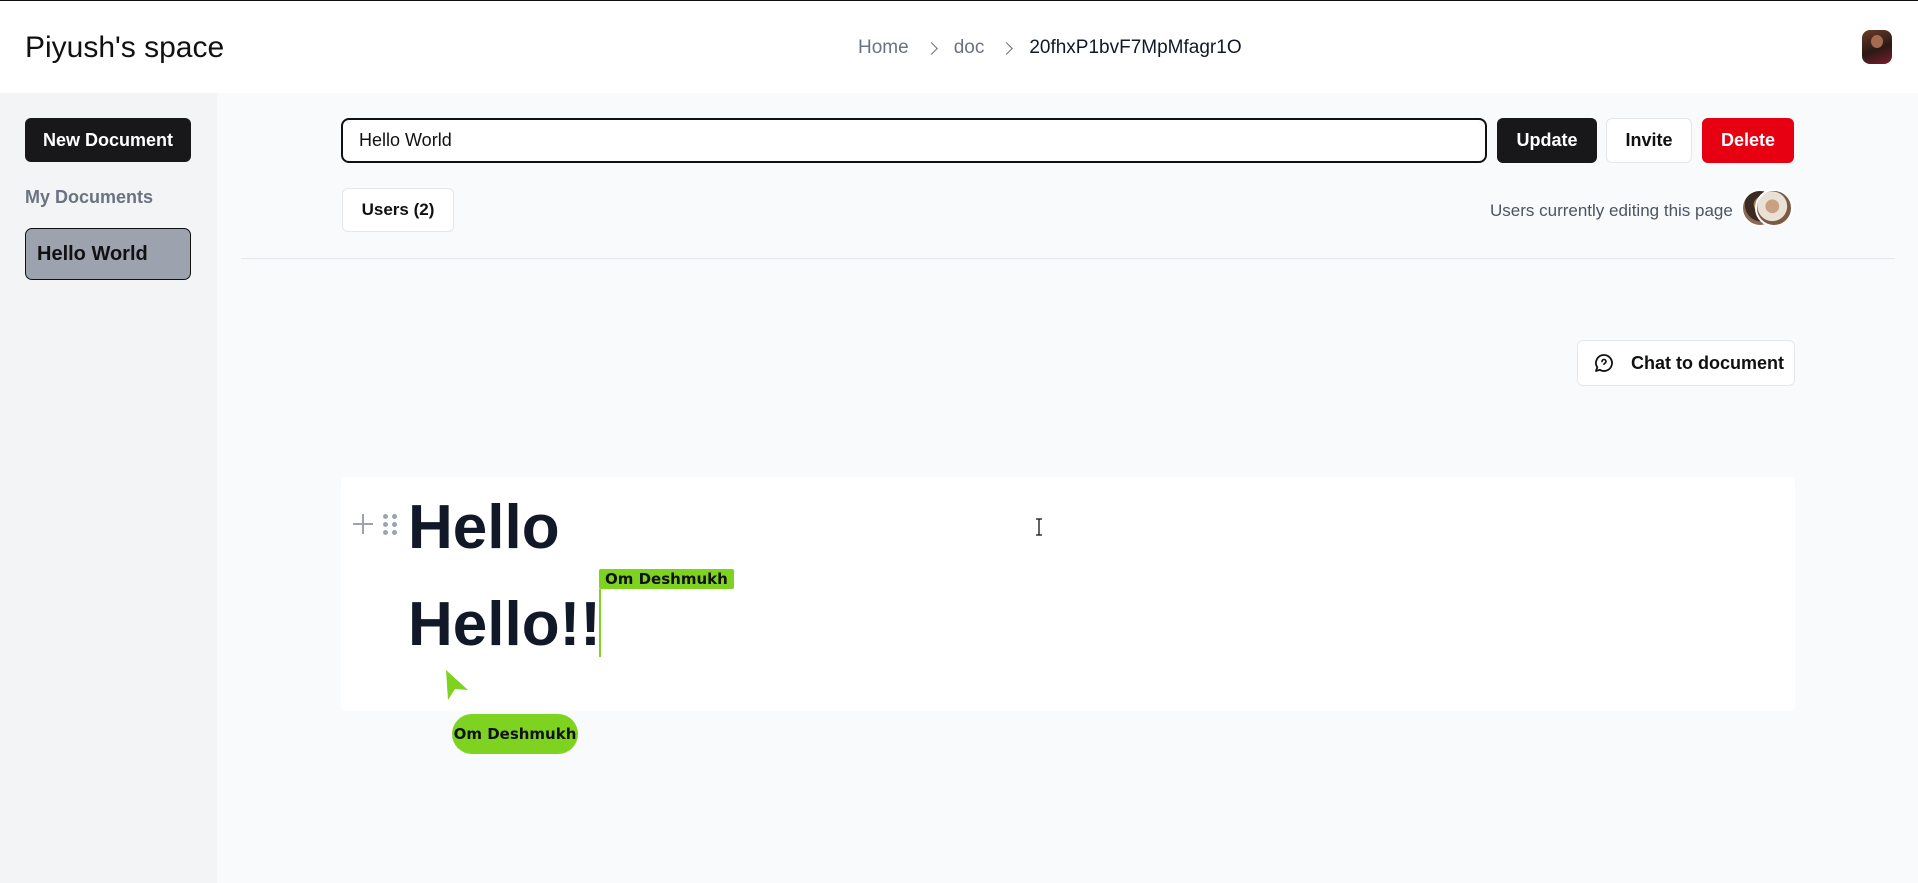 The height and width of the screenshot is (883, 1918). What do you see at coordinates (1611, 210) in the screenshot?
I see `editing-users-label: Users currently editing this page` at bounding box center [1611, 210].